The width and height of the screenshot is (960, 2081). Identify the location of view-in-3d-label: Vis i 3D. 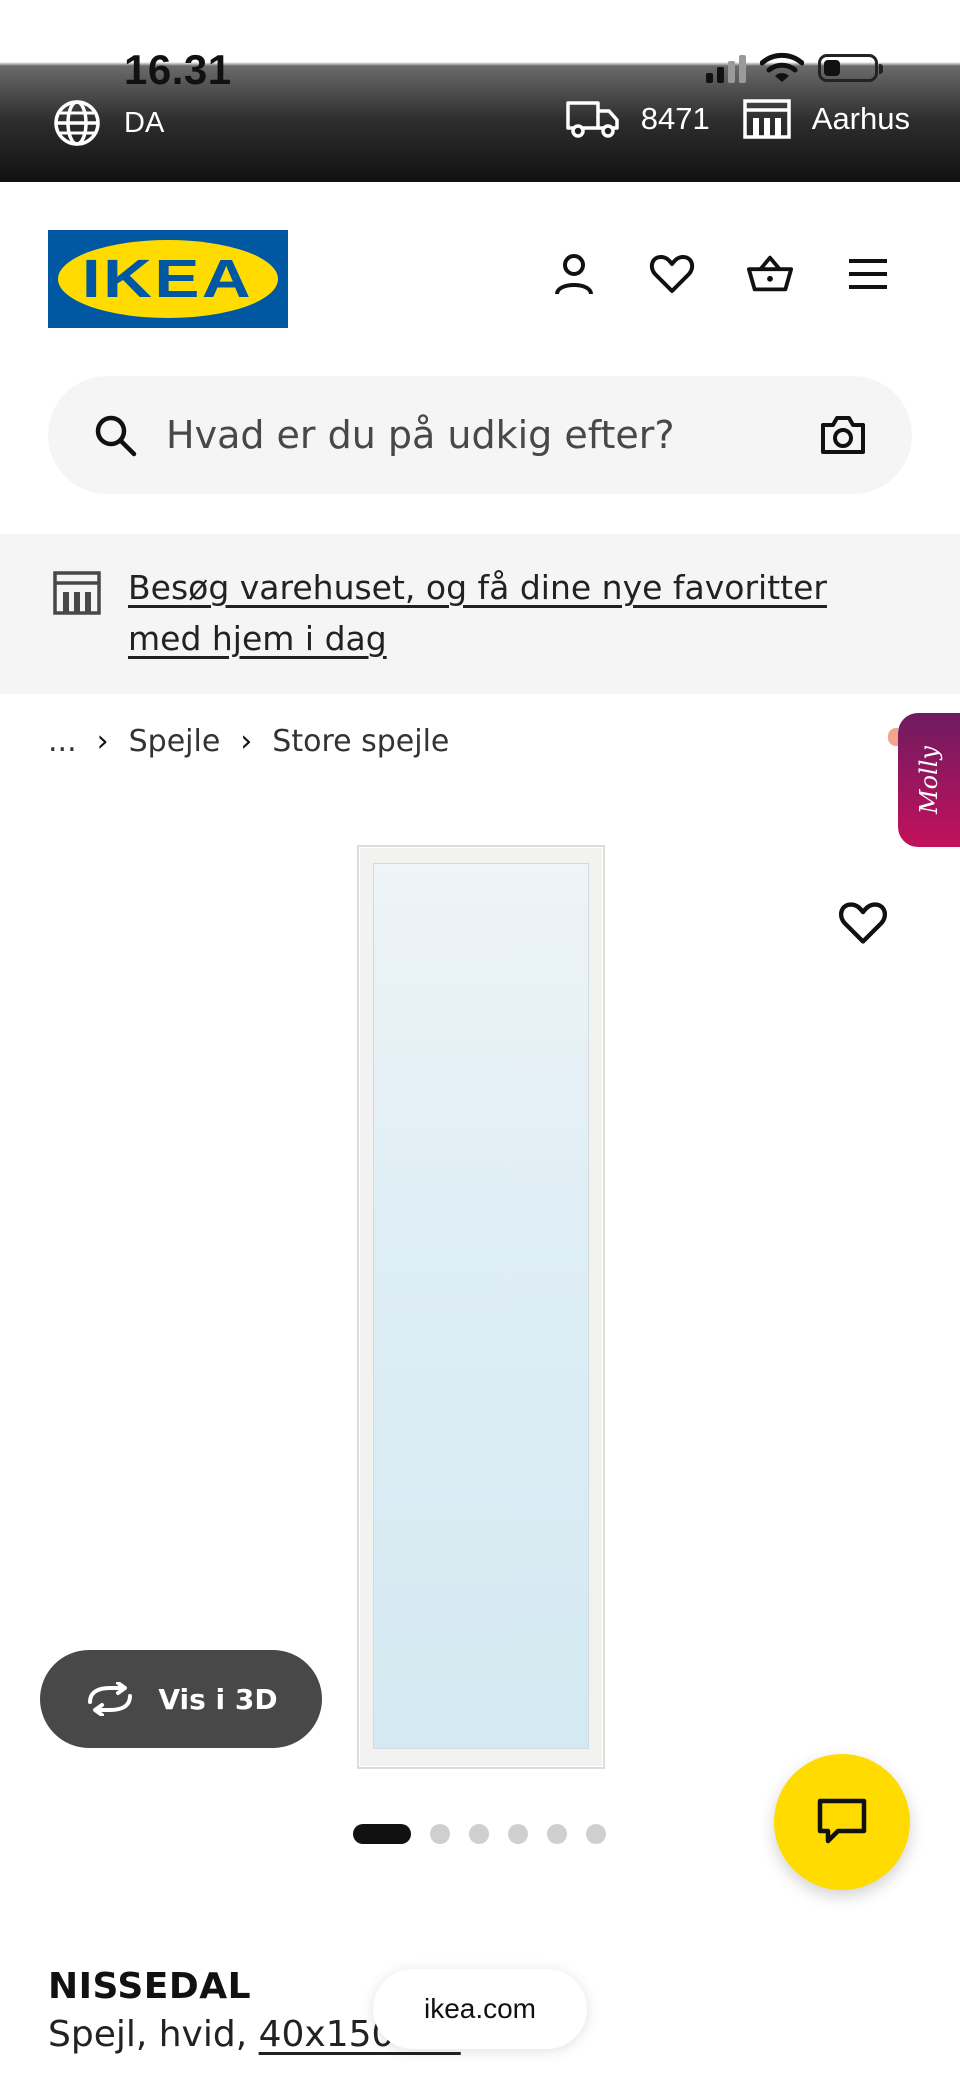
(218, 1699).